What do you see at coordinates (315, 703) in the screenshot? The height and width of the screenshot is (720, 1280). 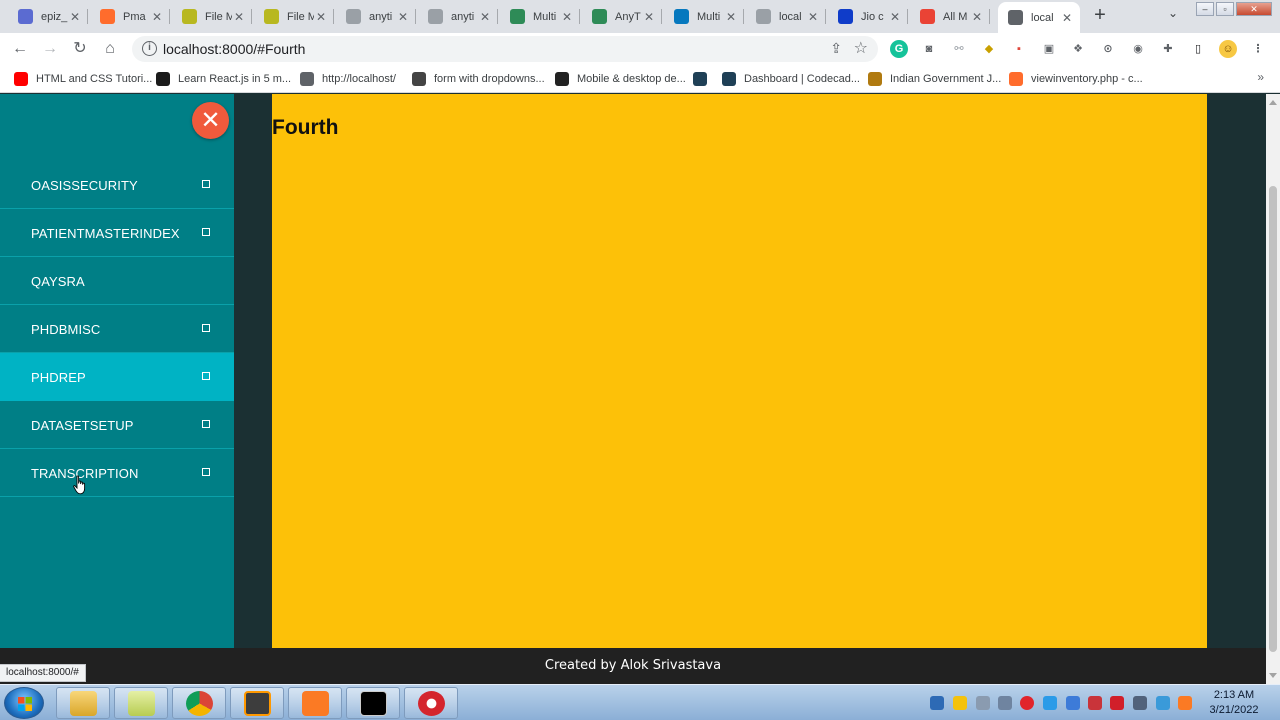 I see `taskbar-xampp` at bounding box center [315, 703].